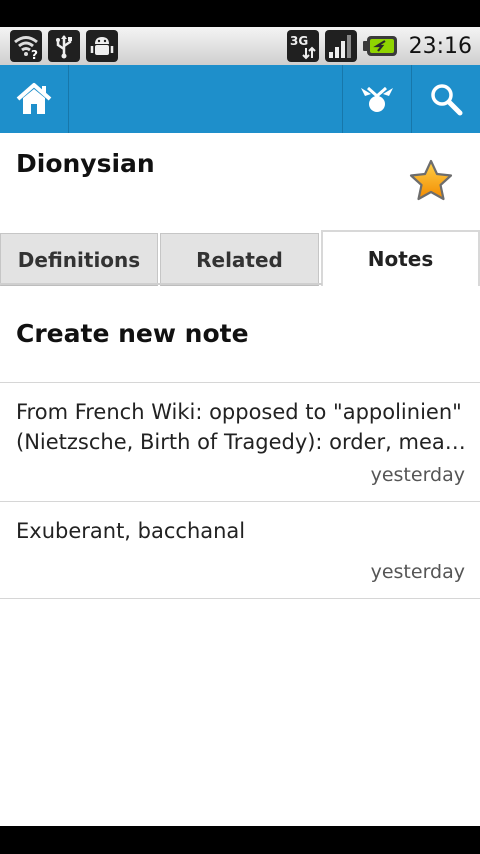 The width and height of the screenshot is (480, 854). I want to click on favorite-button, so click(431, 181).